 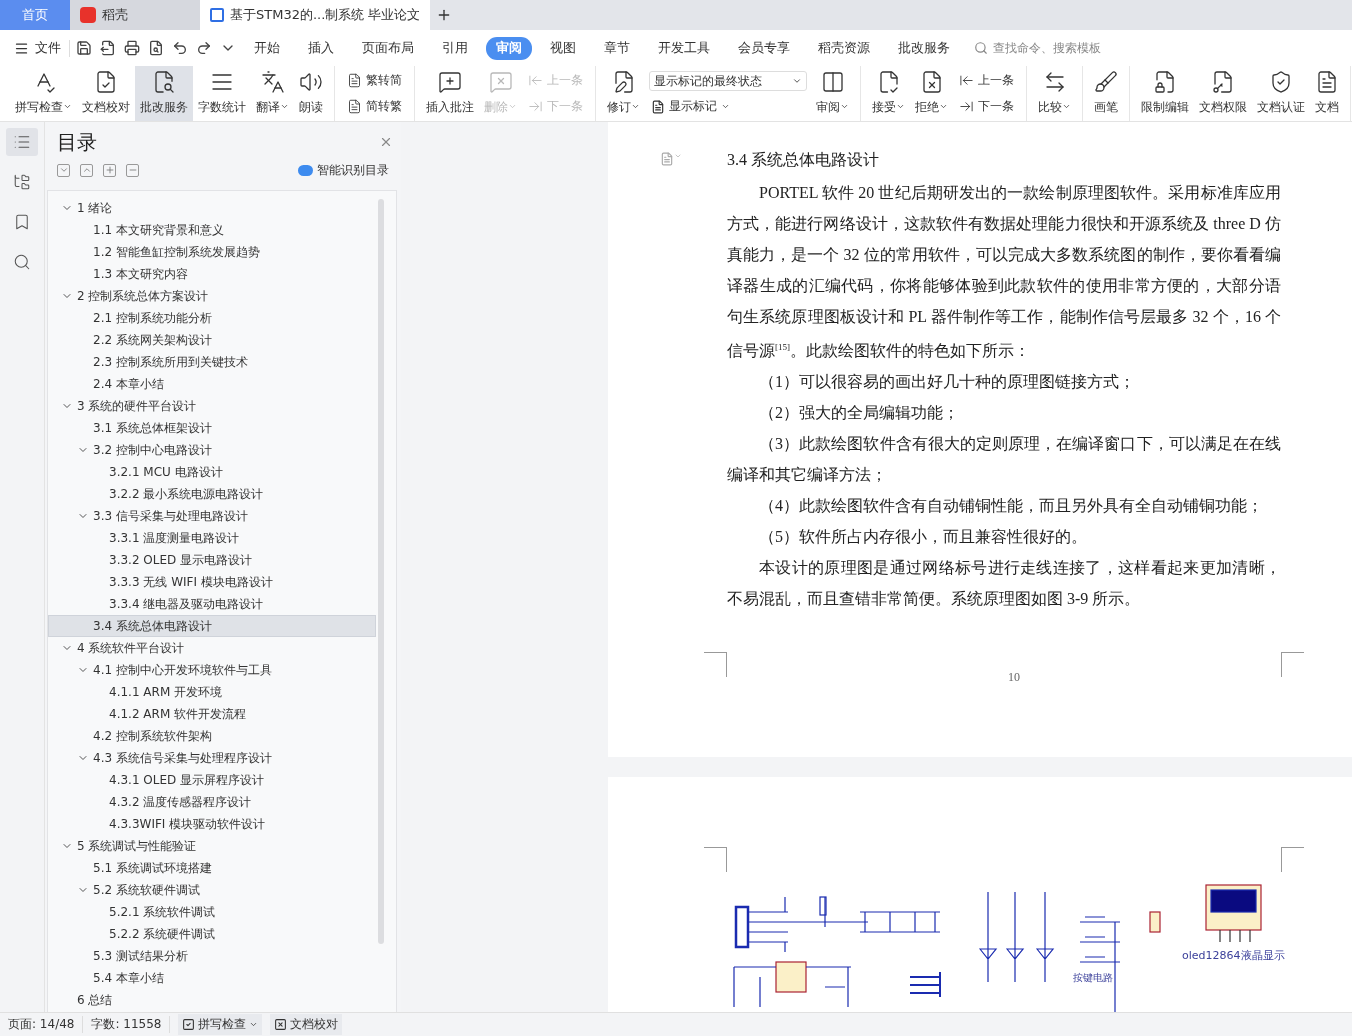 I want to click on ribbon-button: 画笔, so click(x=1106, y=93).